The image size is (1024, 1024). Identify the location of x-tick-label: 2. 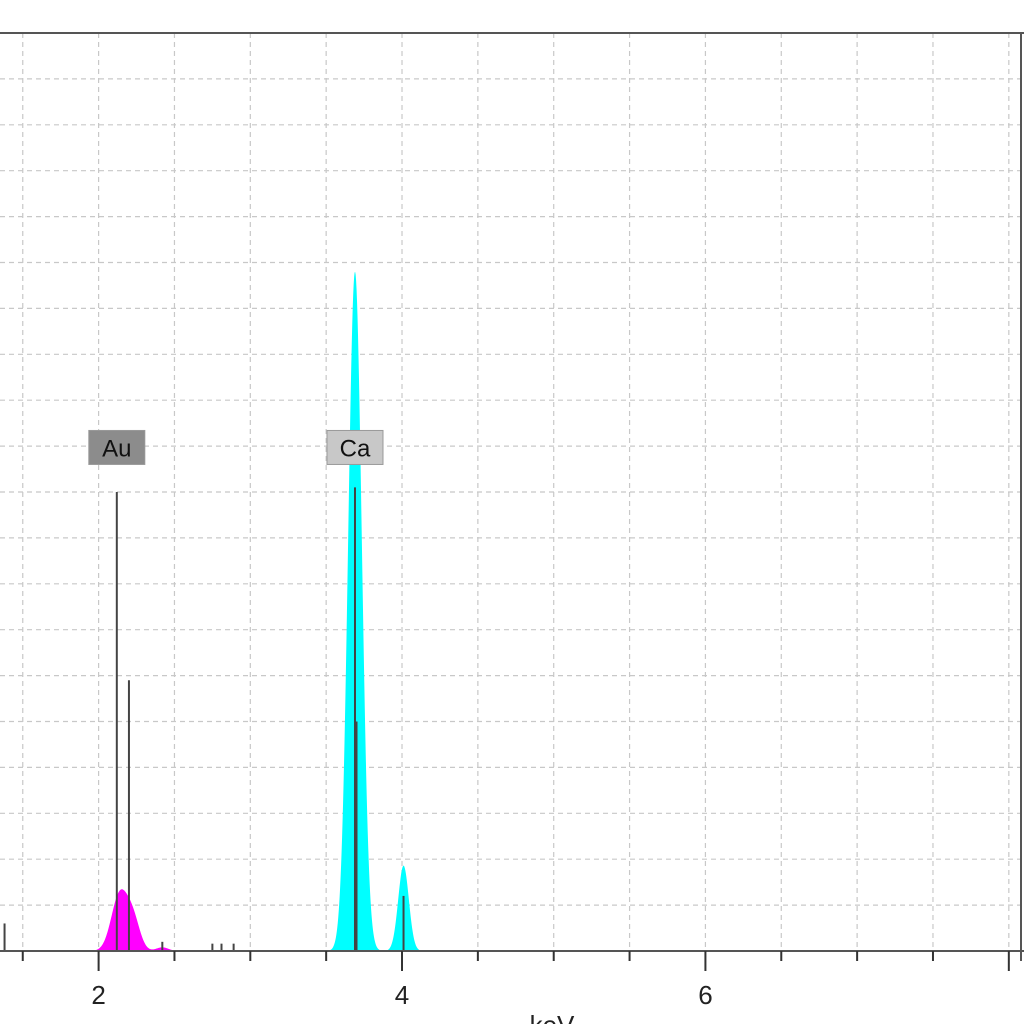
(98, 995).